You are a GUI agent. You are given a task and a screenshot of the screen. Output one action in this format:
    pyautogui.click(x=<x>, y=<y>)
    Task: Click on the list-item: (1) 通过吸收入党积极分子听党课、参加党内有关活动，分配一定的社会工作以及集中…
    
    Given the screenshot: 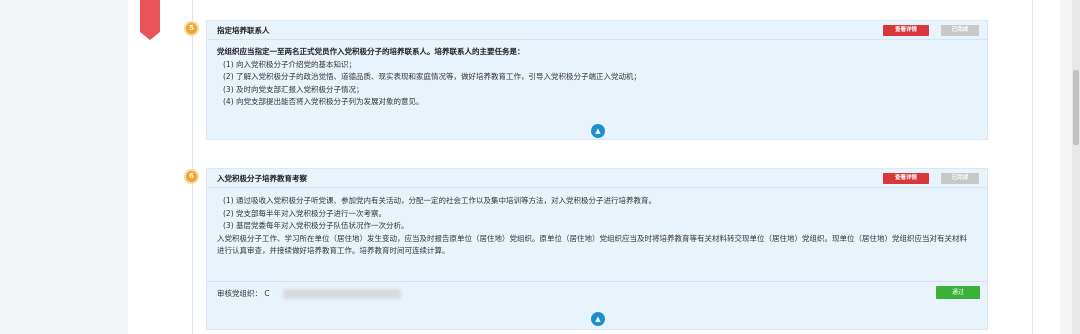 What is the action you would take?
    pyautogui.click(x=440, y=200)
    